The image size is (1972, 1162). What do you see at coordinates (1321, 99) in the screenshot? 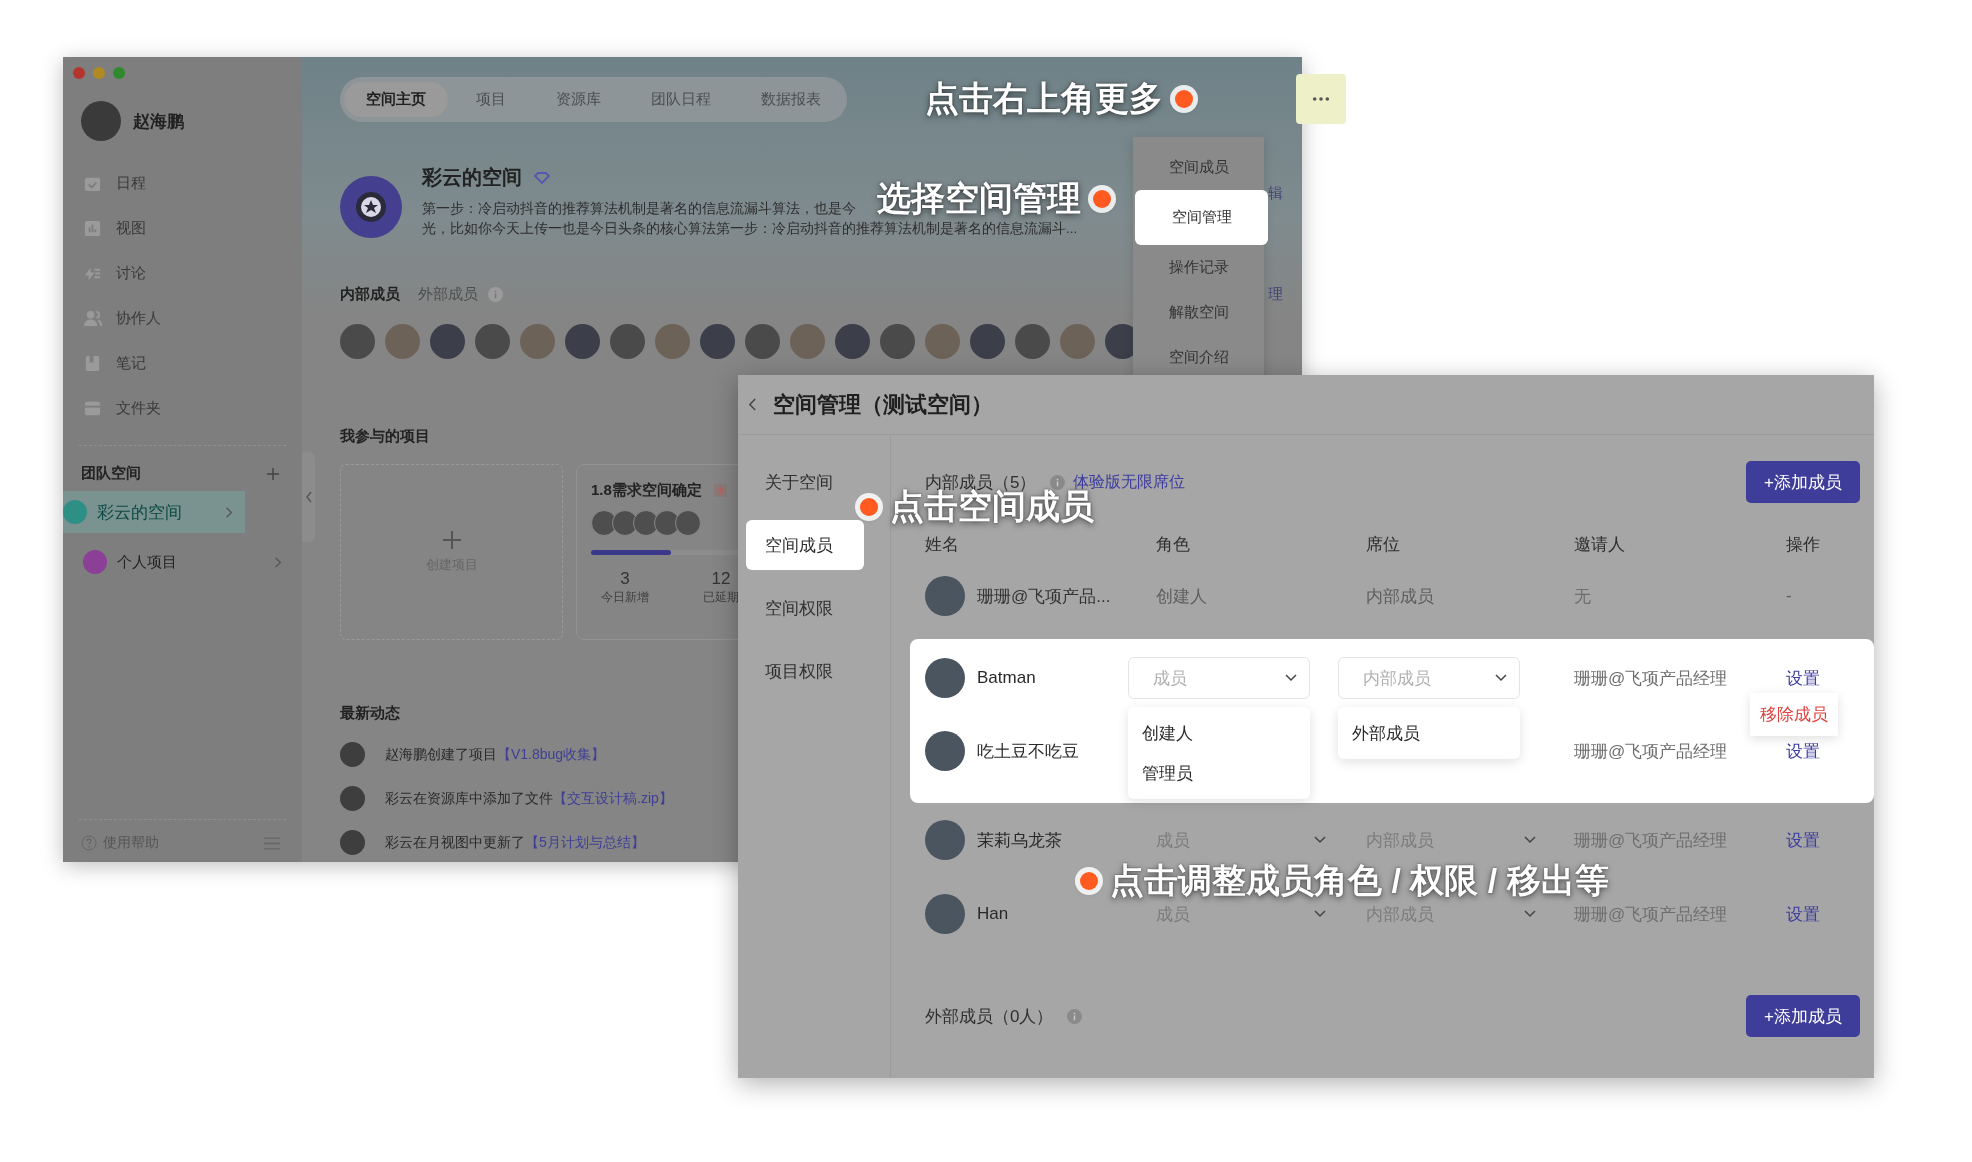
I see `more-button` at bounding box center [1321, 99].